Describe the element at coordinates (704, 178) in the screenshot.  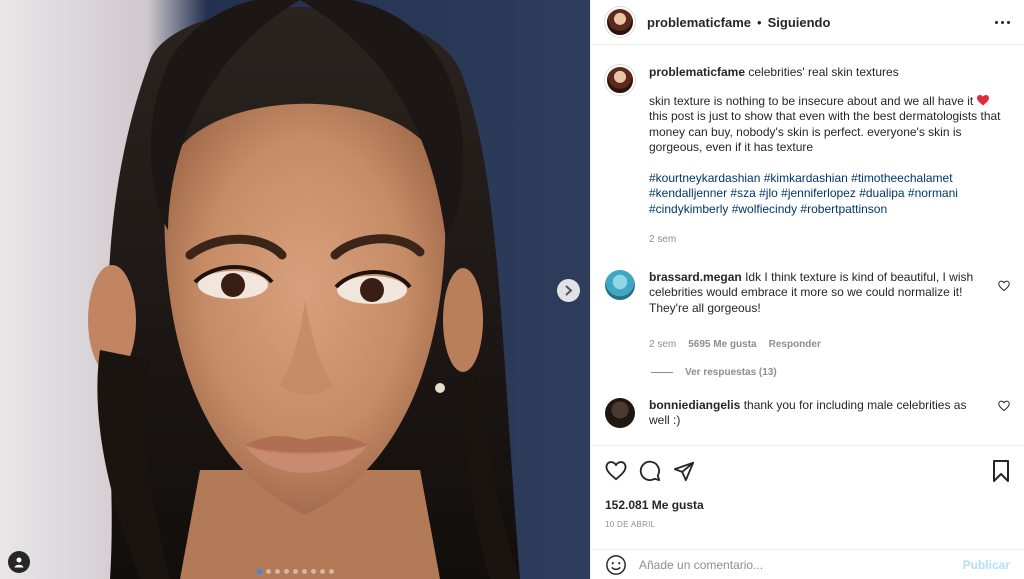
I see `hashtag-link: #kourtneykardashian` at that location.